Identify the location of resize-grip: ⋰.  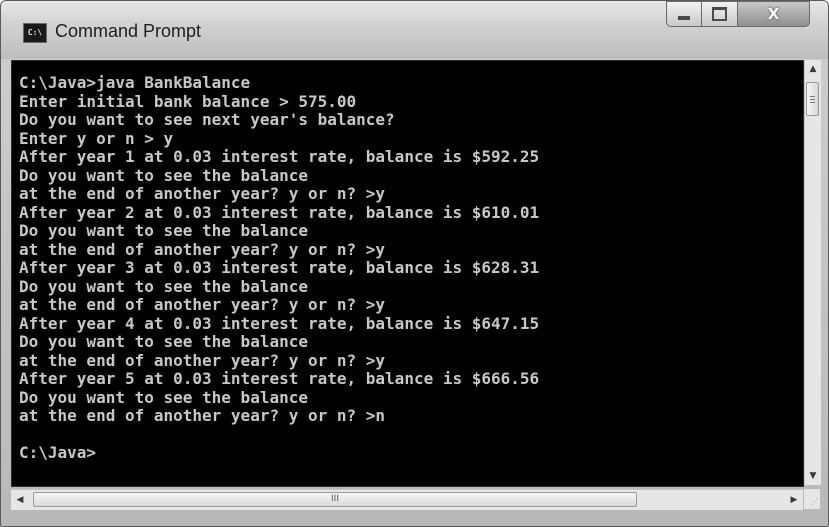
(812, 499).